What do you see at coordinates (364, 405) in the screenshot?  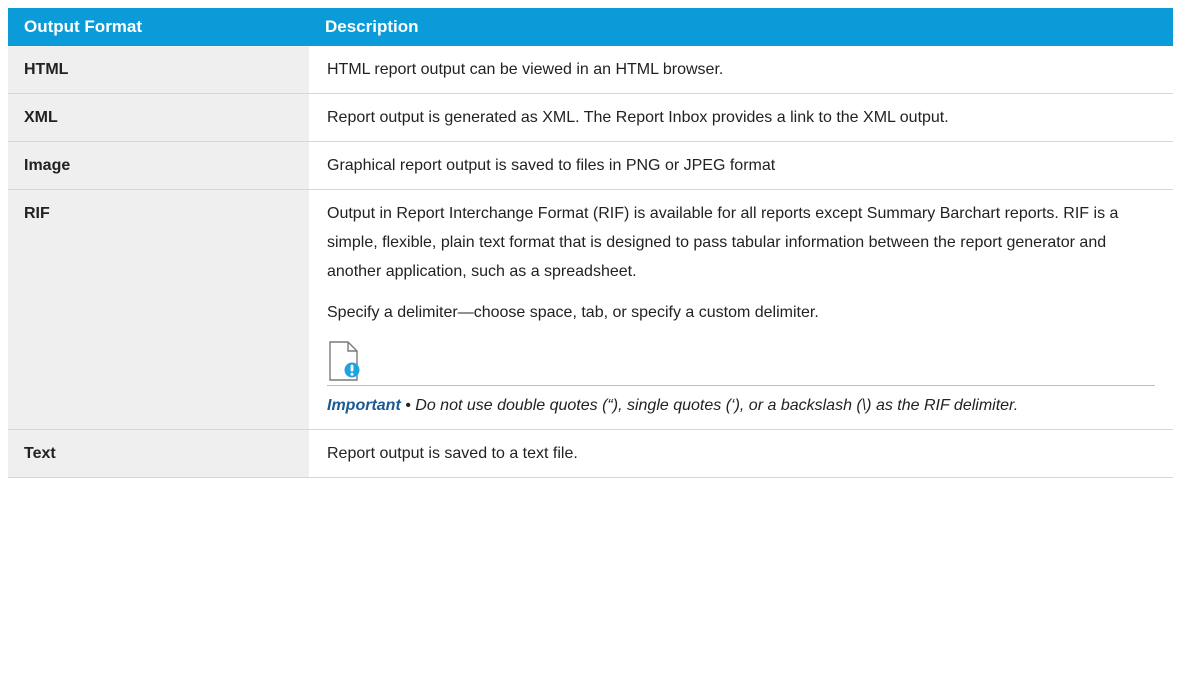 I see `note-label: Important` at bounding box center [364, 405].